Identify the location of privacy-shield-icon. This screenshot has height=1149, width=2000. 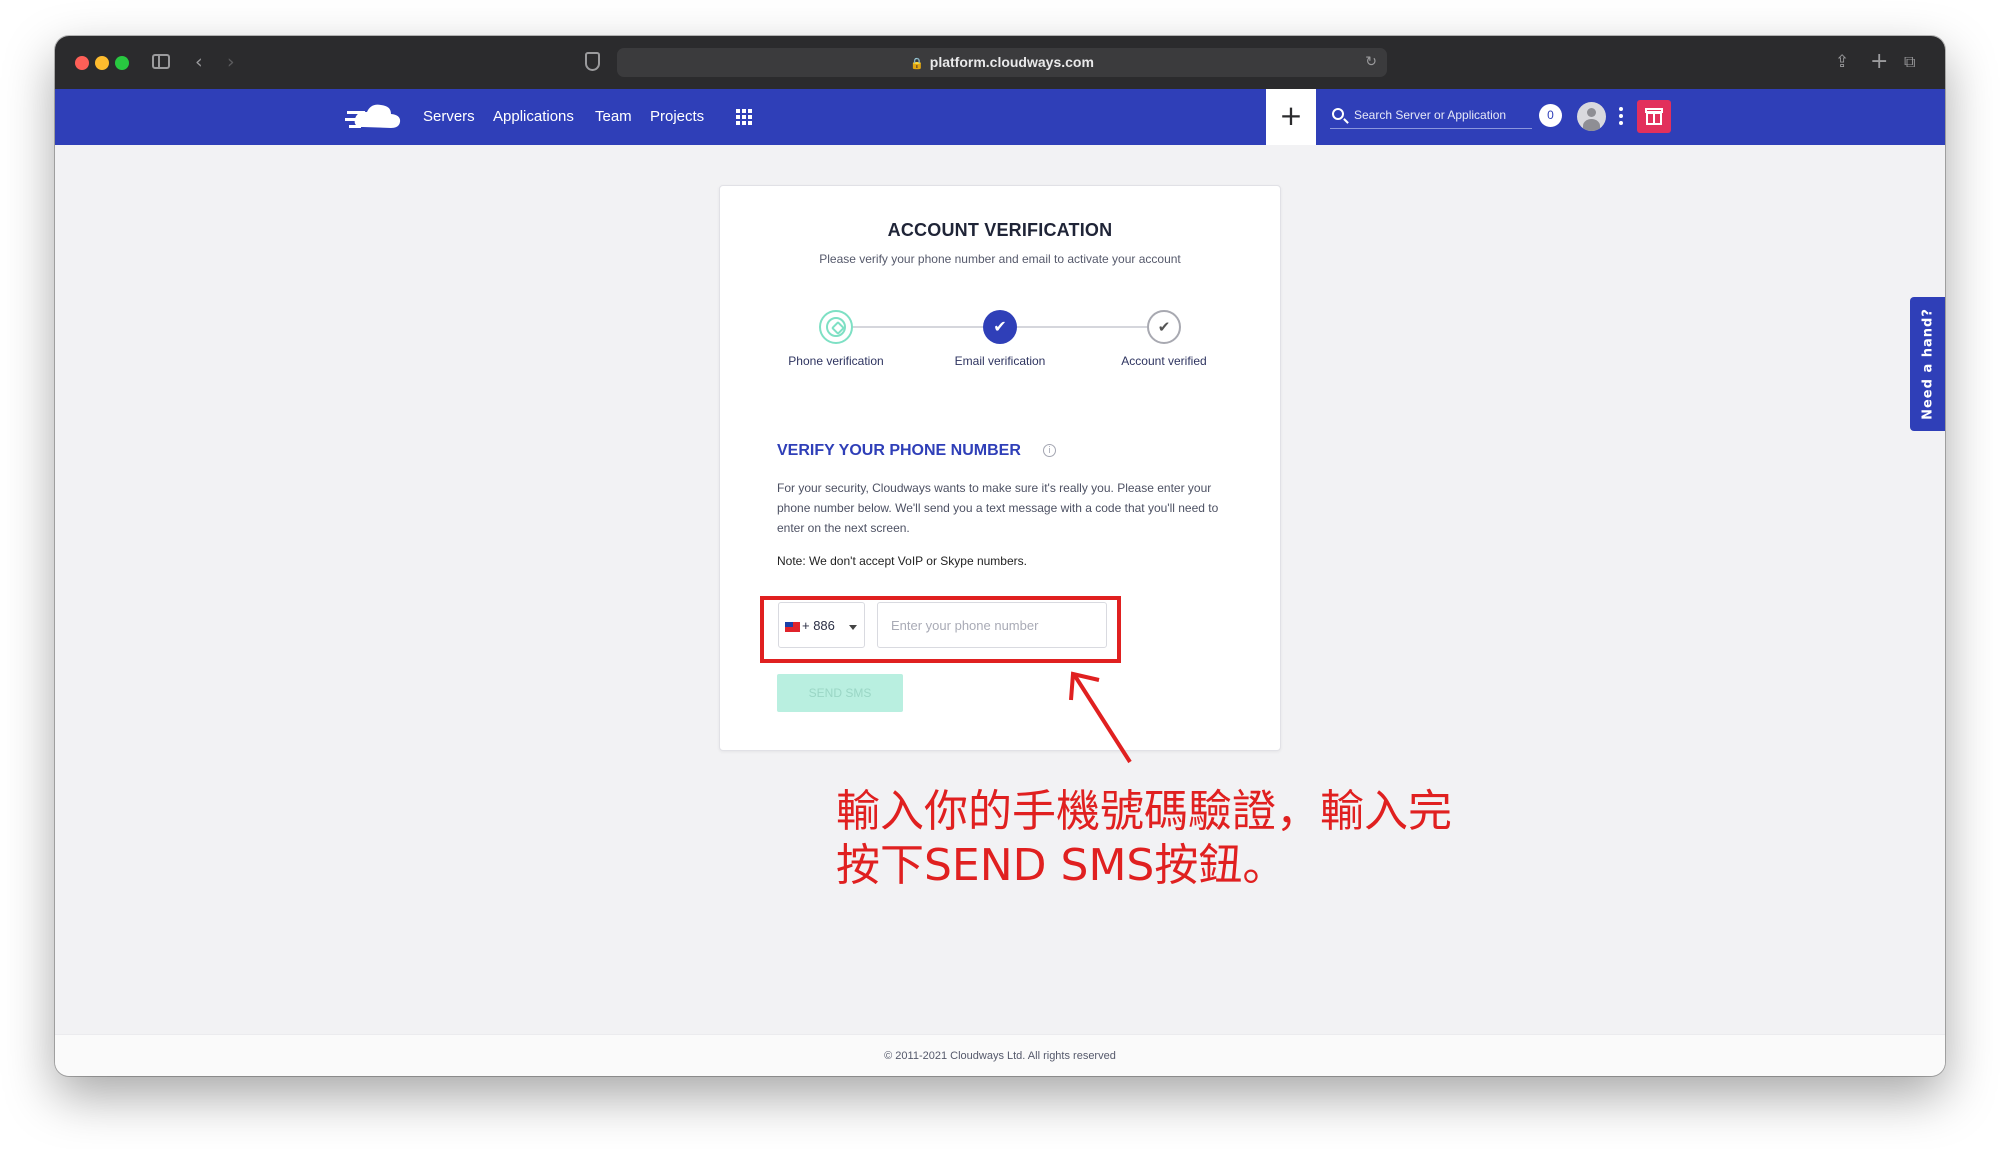
(592, 61).